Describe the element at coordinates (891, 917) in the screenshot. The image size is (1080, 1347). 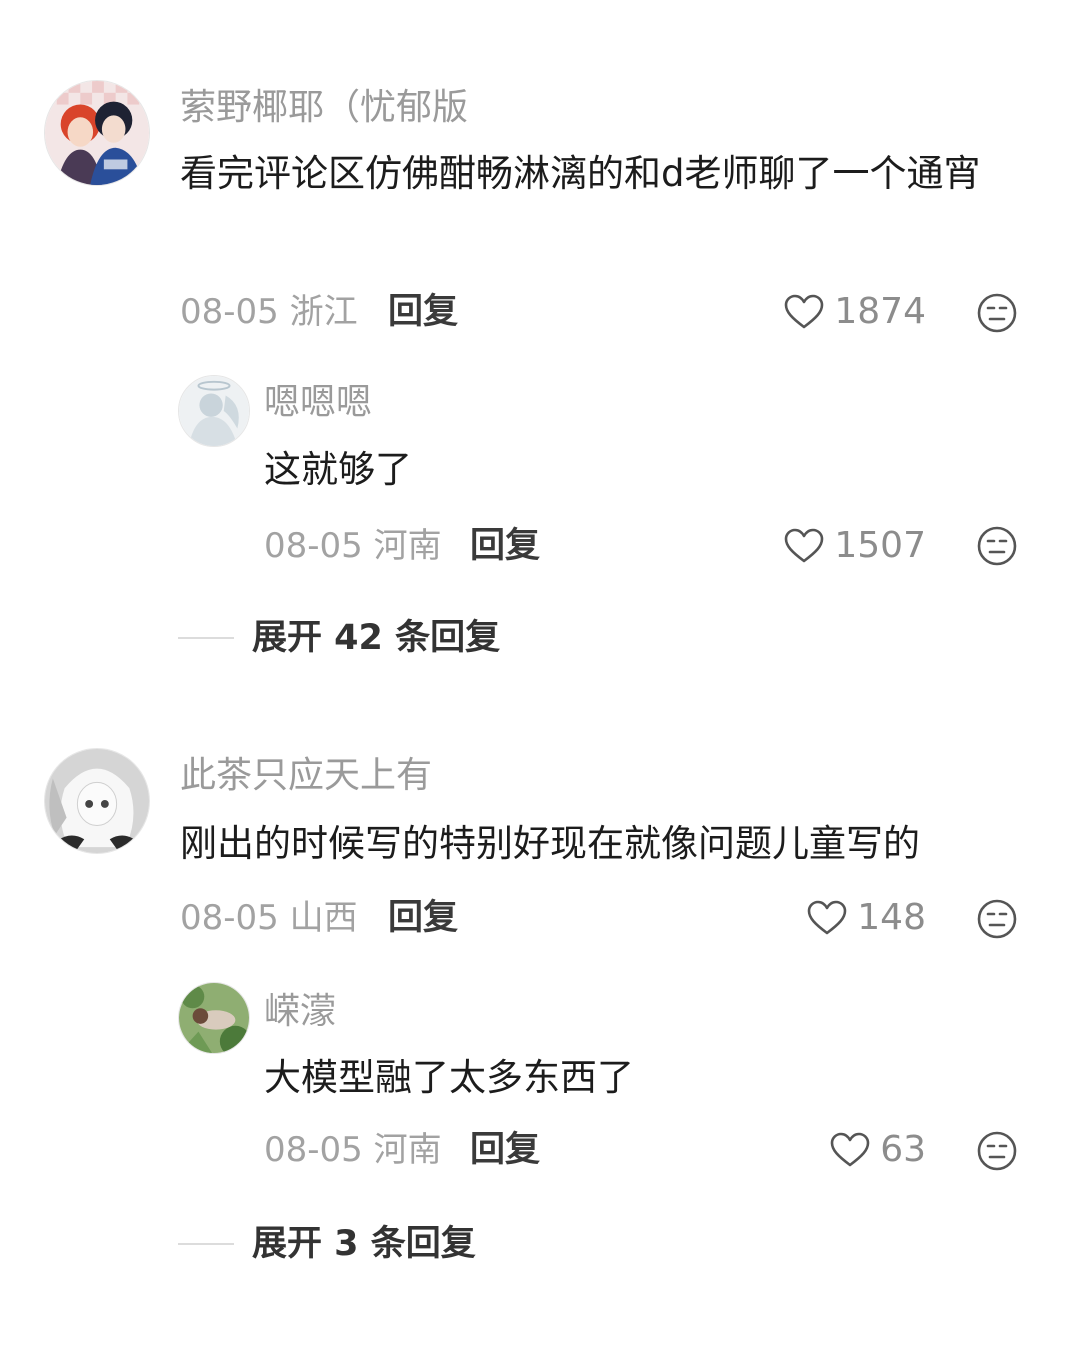
I see `like-count: 148` at that location.